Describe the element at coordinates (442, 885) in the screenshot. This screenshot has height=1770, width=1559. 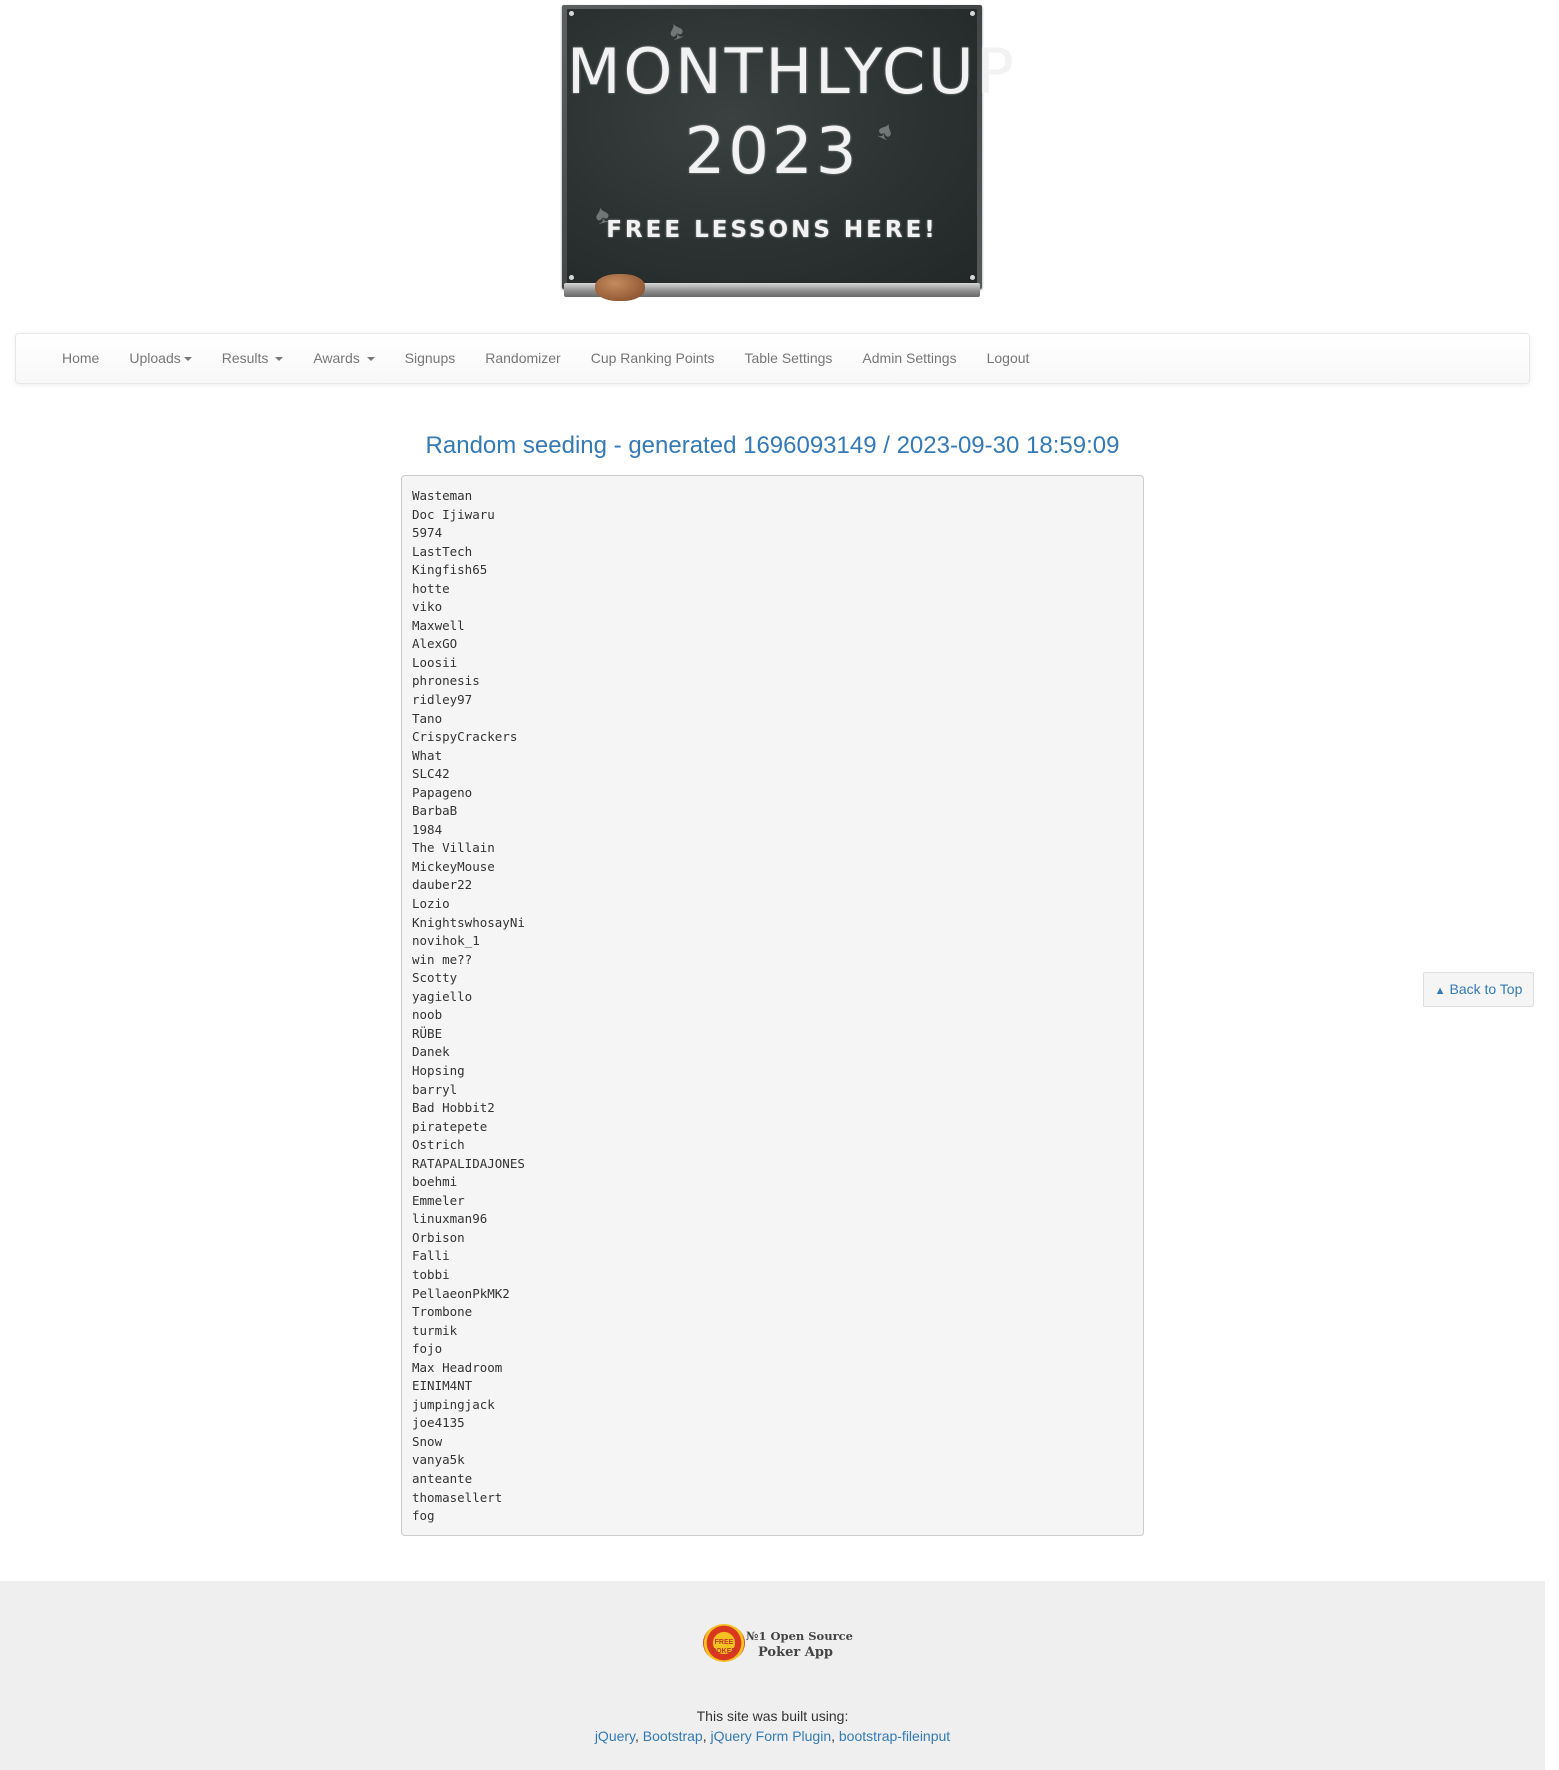
I see `player-list-item: dauber22` at that location.